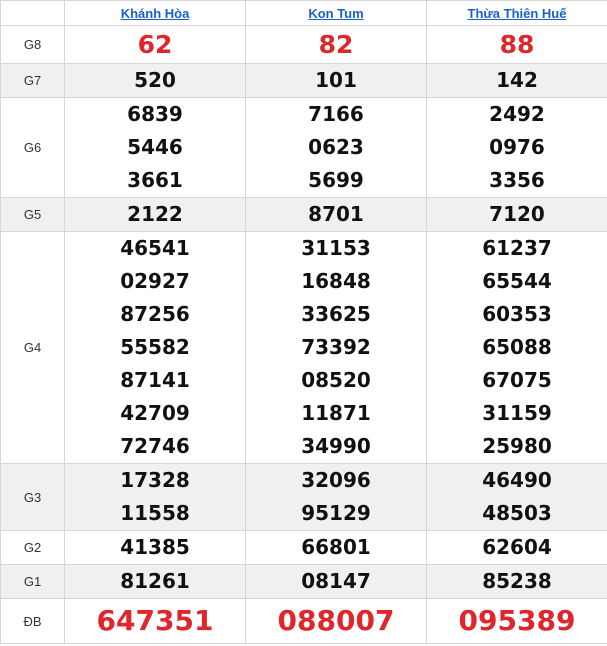 This screenshot has width=607, height=646. I want to click on prize-row-g3: G3 17328 11558 32096 95129 46490 48503, so click(303, 497).